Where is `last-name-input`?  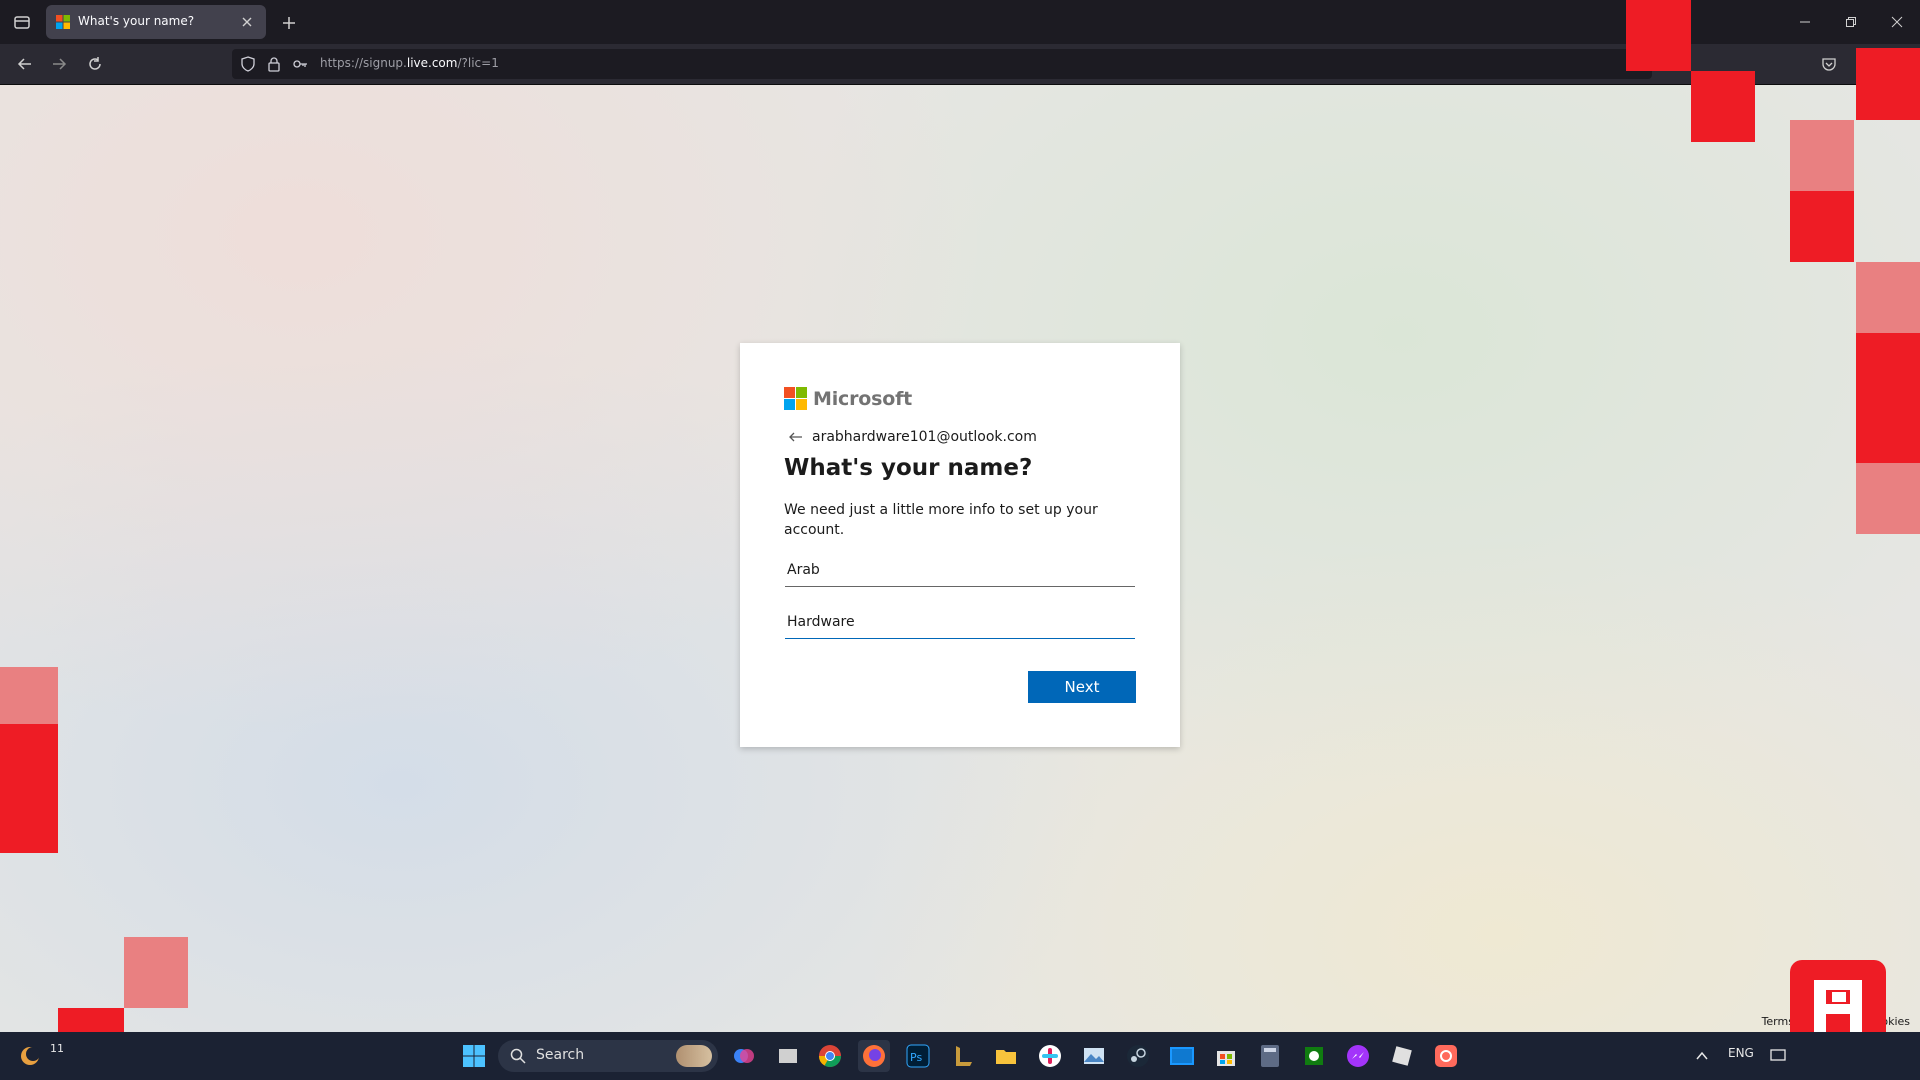 last-name-input is located at coordinates (960, 622).